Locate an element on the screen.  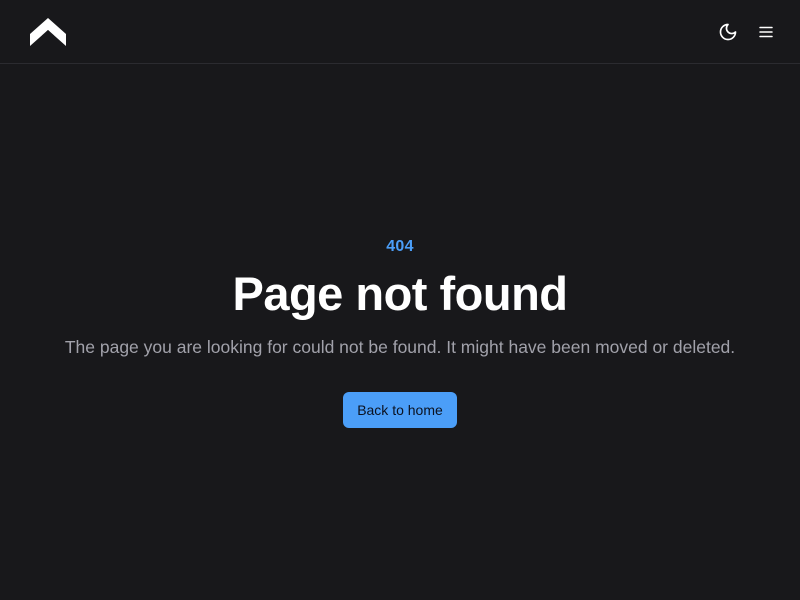
moon-icon is located at coordinates (728, 32).